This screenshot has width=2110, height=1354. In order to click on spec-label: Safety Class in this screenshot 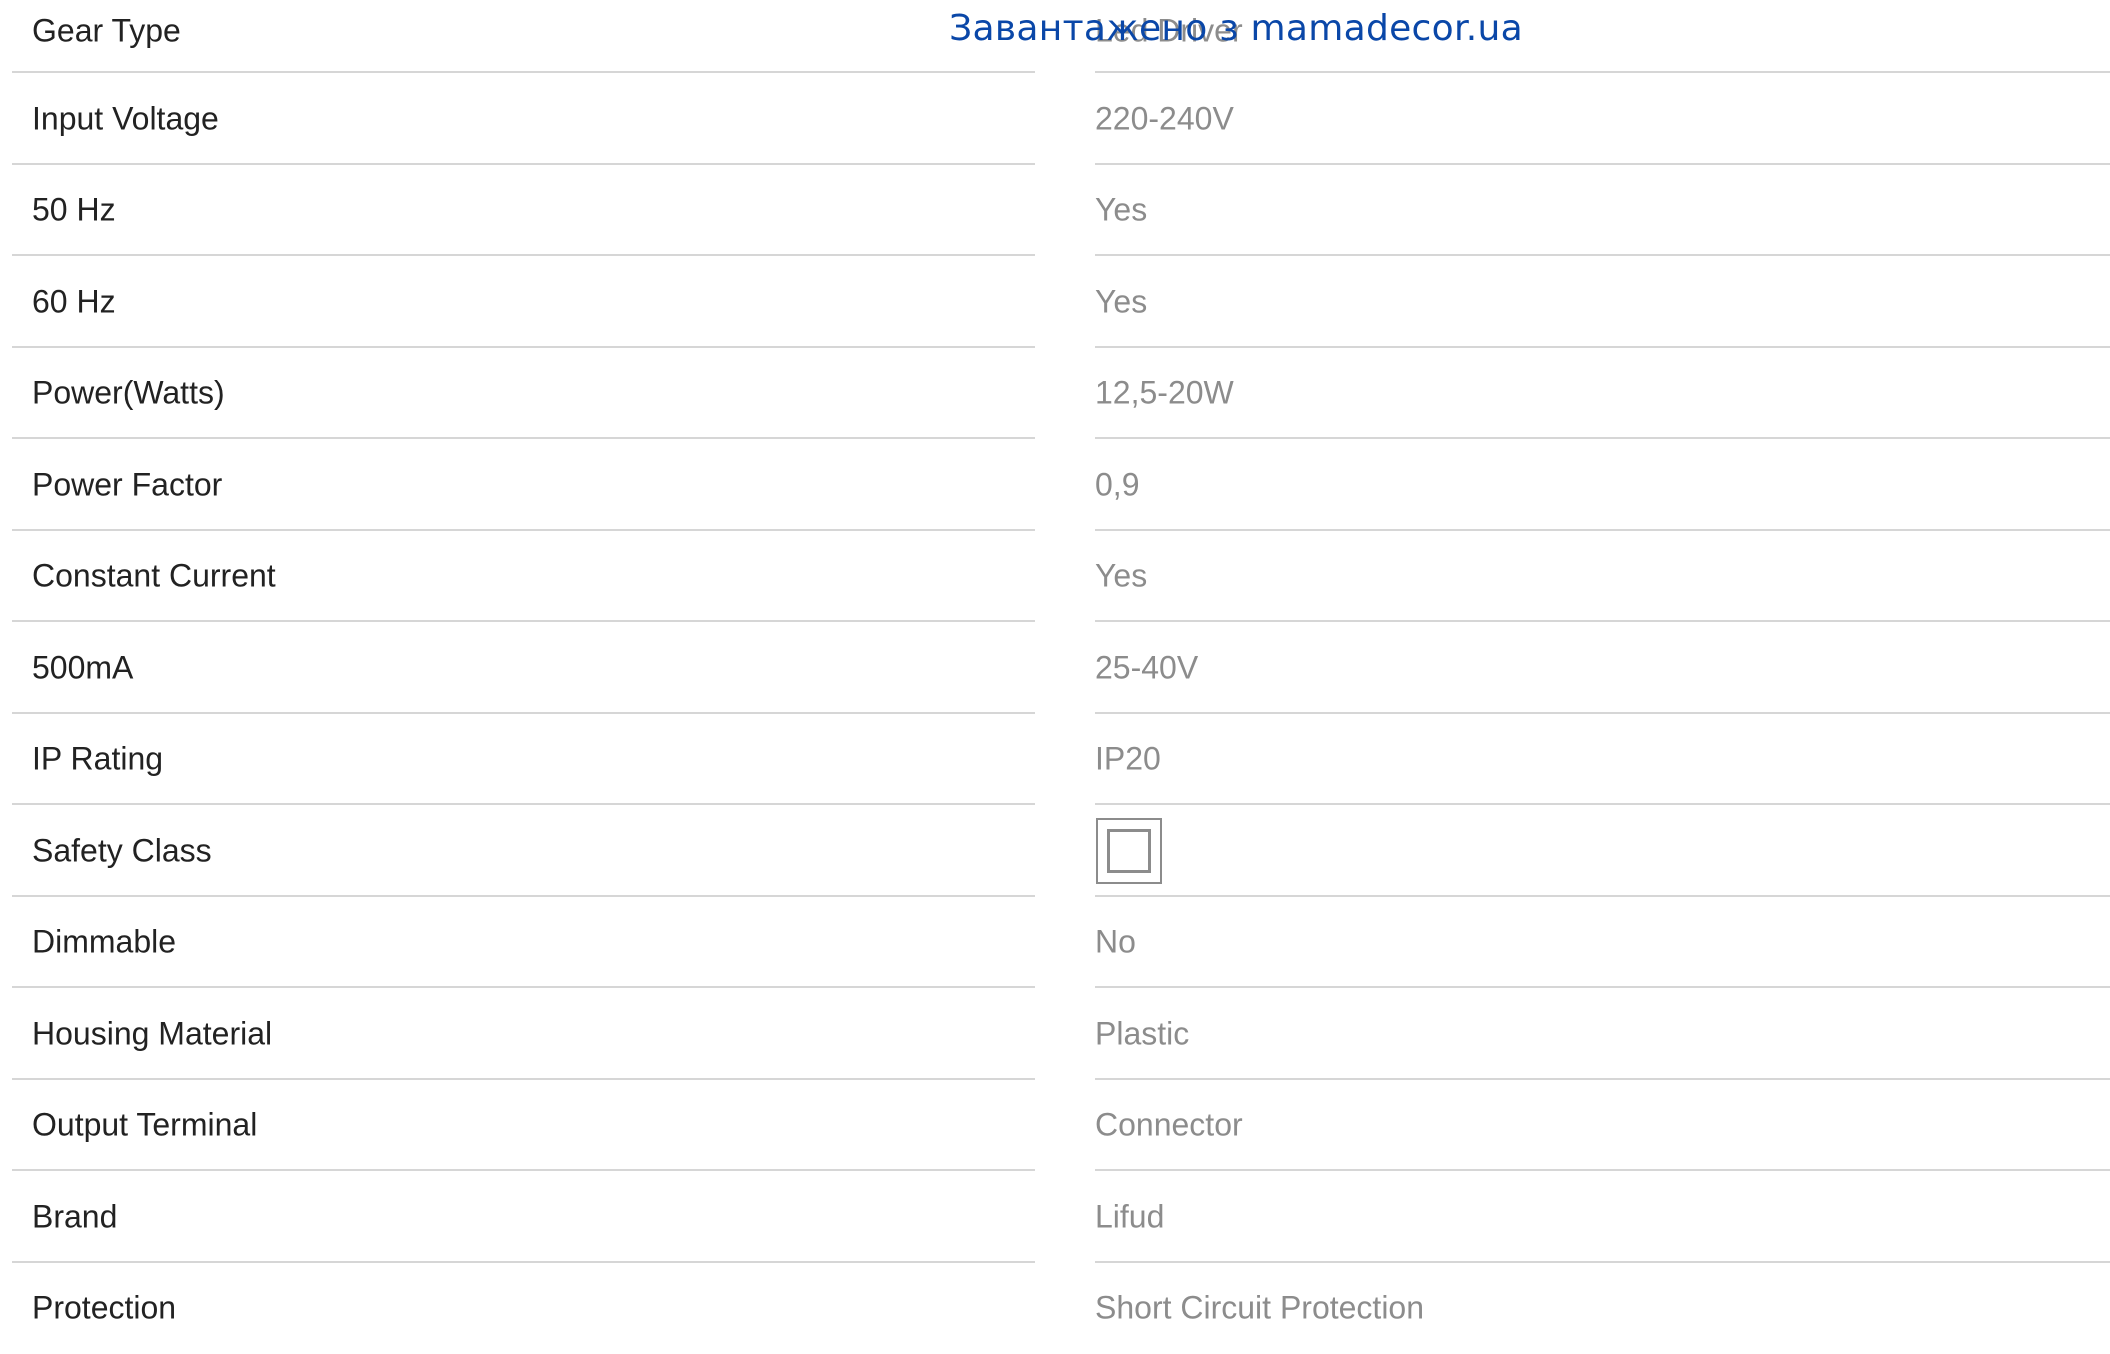, I will do `click(122, 850)`.